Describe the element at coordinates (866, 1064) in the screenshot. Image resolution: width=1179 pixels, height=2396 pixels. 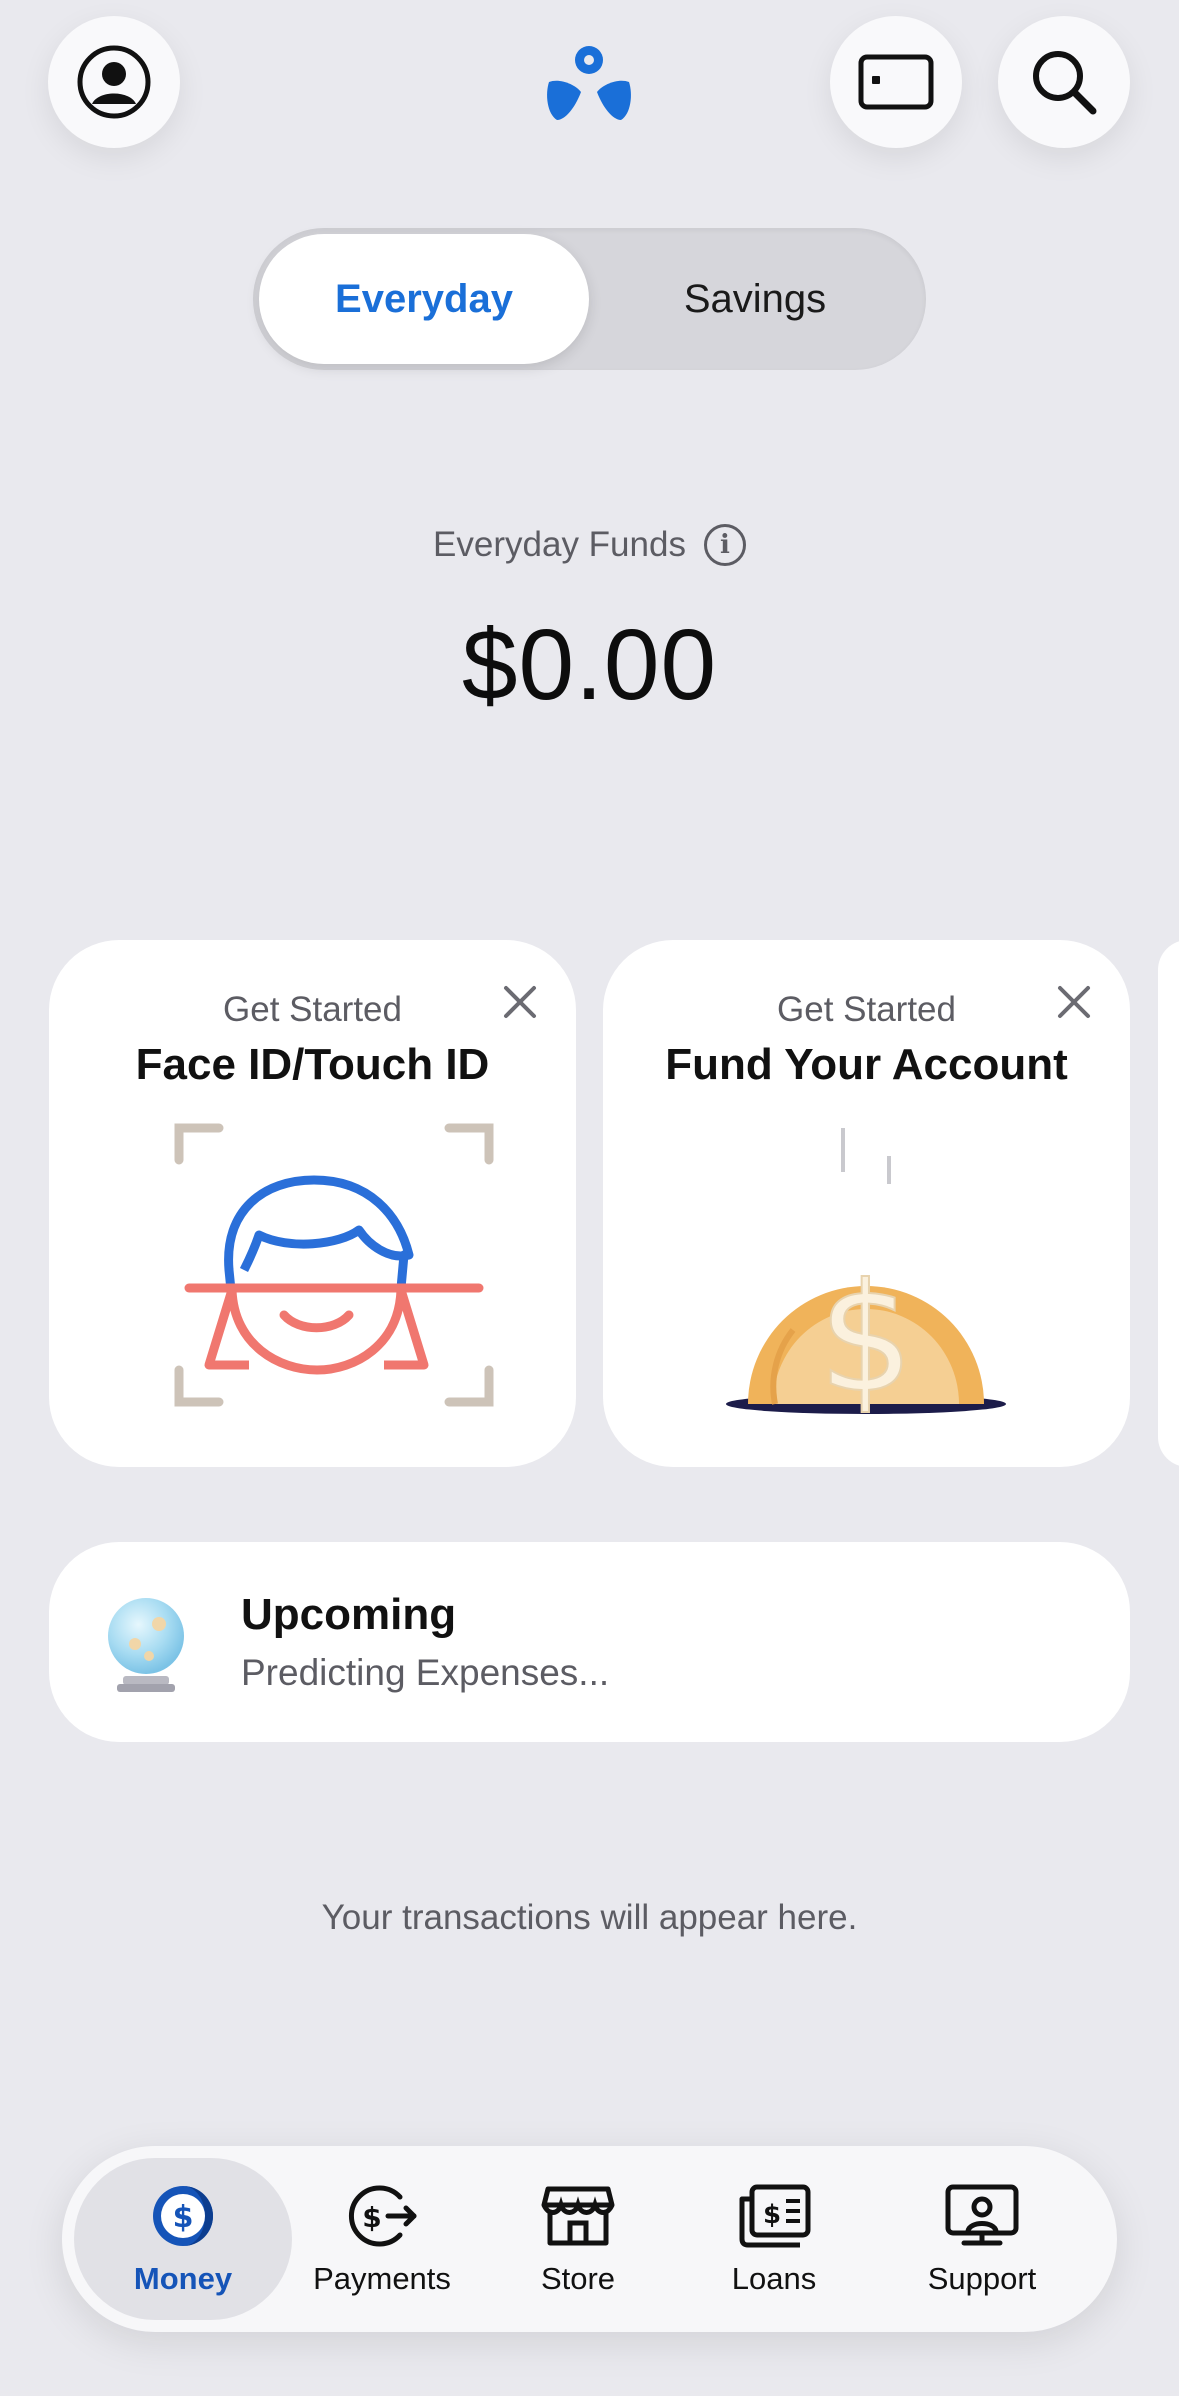
I see `card-title: Fund Your Account` at that location.